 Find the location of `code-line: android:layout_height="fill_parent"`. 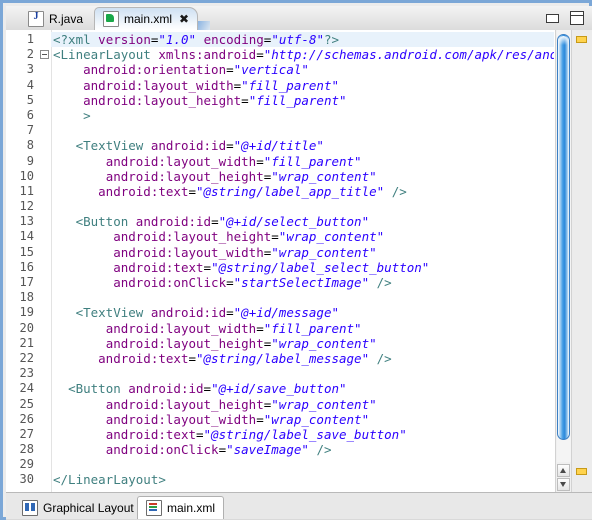

code-line: android:layout_height="fill_parent" is located at coordinates (302, 100).